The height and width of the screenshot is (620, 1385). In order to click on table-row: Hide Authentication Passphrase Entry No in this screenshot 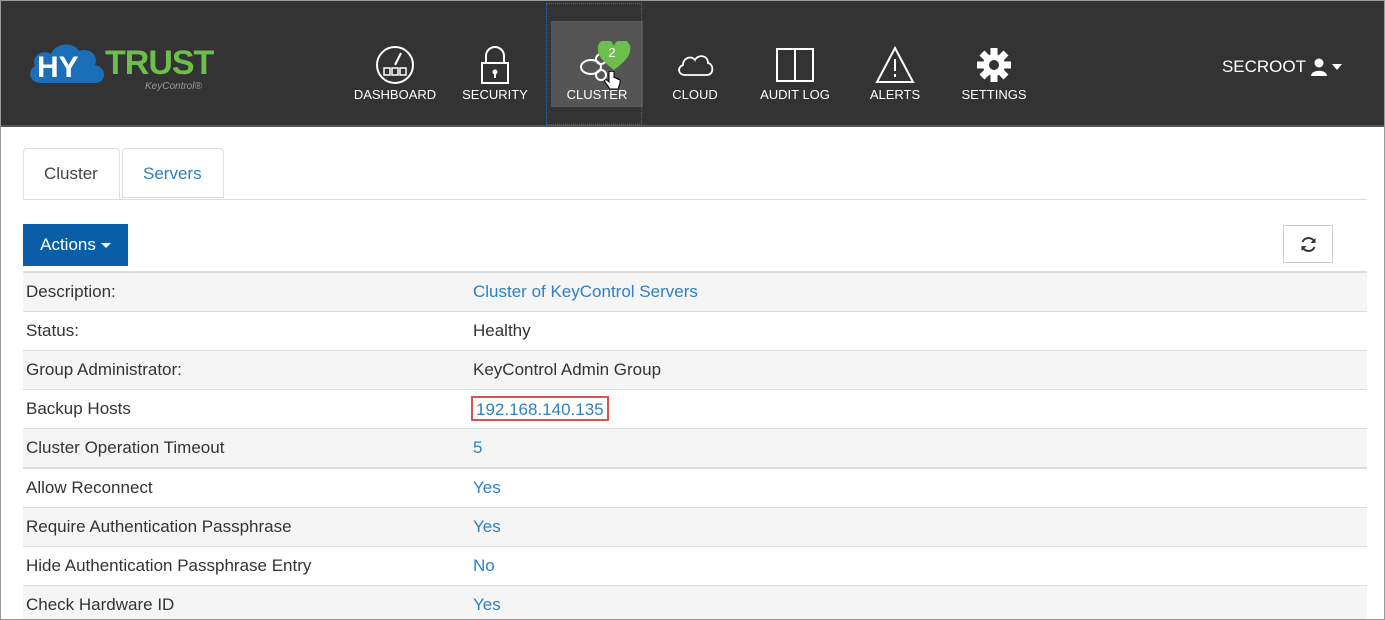, I will do `click(695, 566)`.